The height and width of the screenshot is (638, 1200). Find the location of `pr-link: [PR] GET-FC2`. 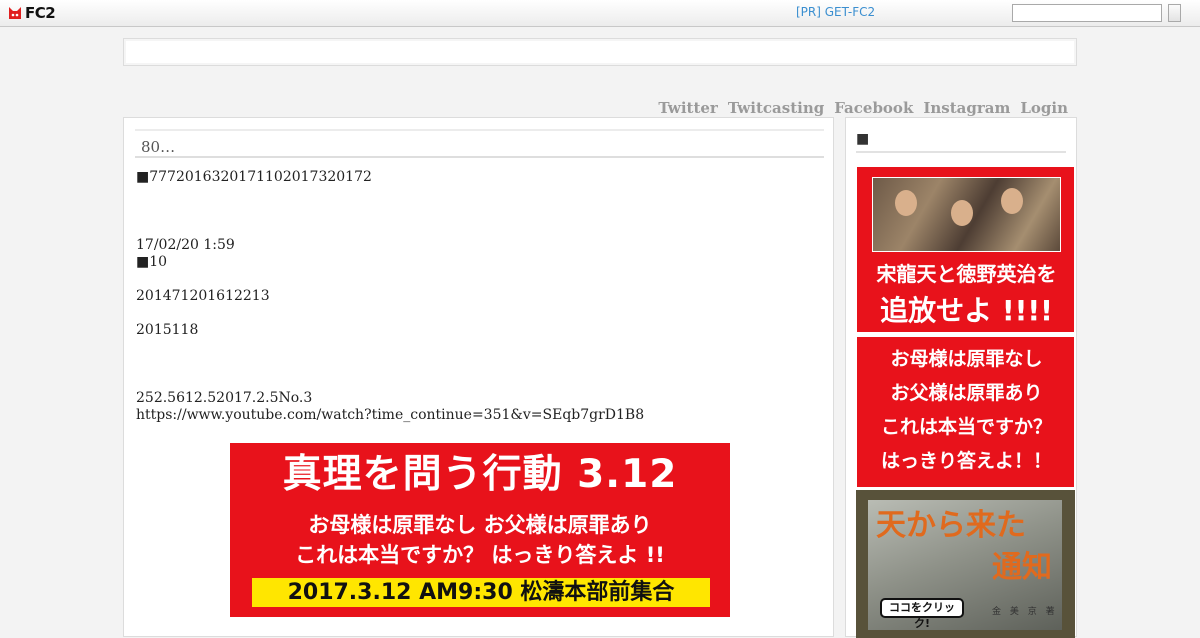

pr-link: [PR] GET-FC2 is located at coordinates (835, 12).